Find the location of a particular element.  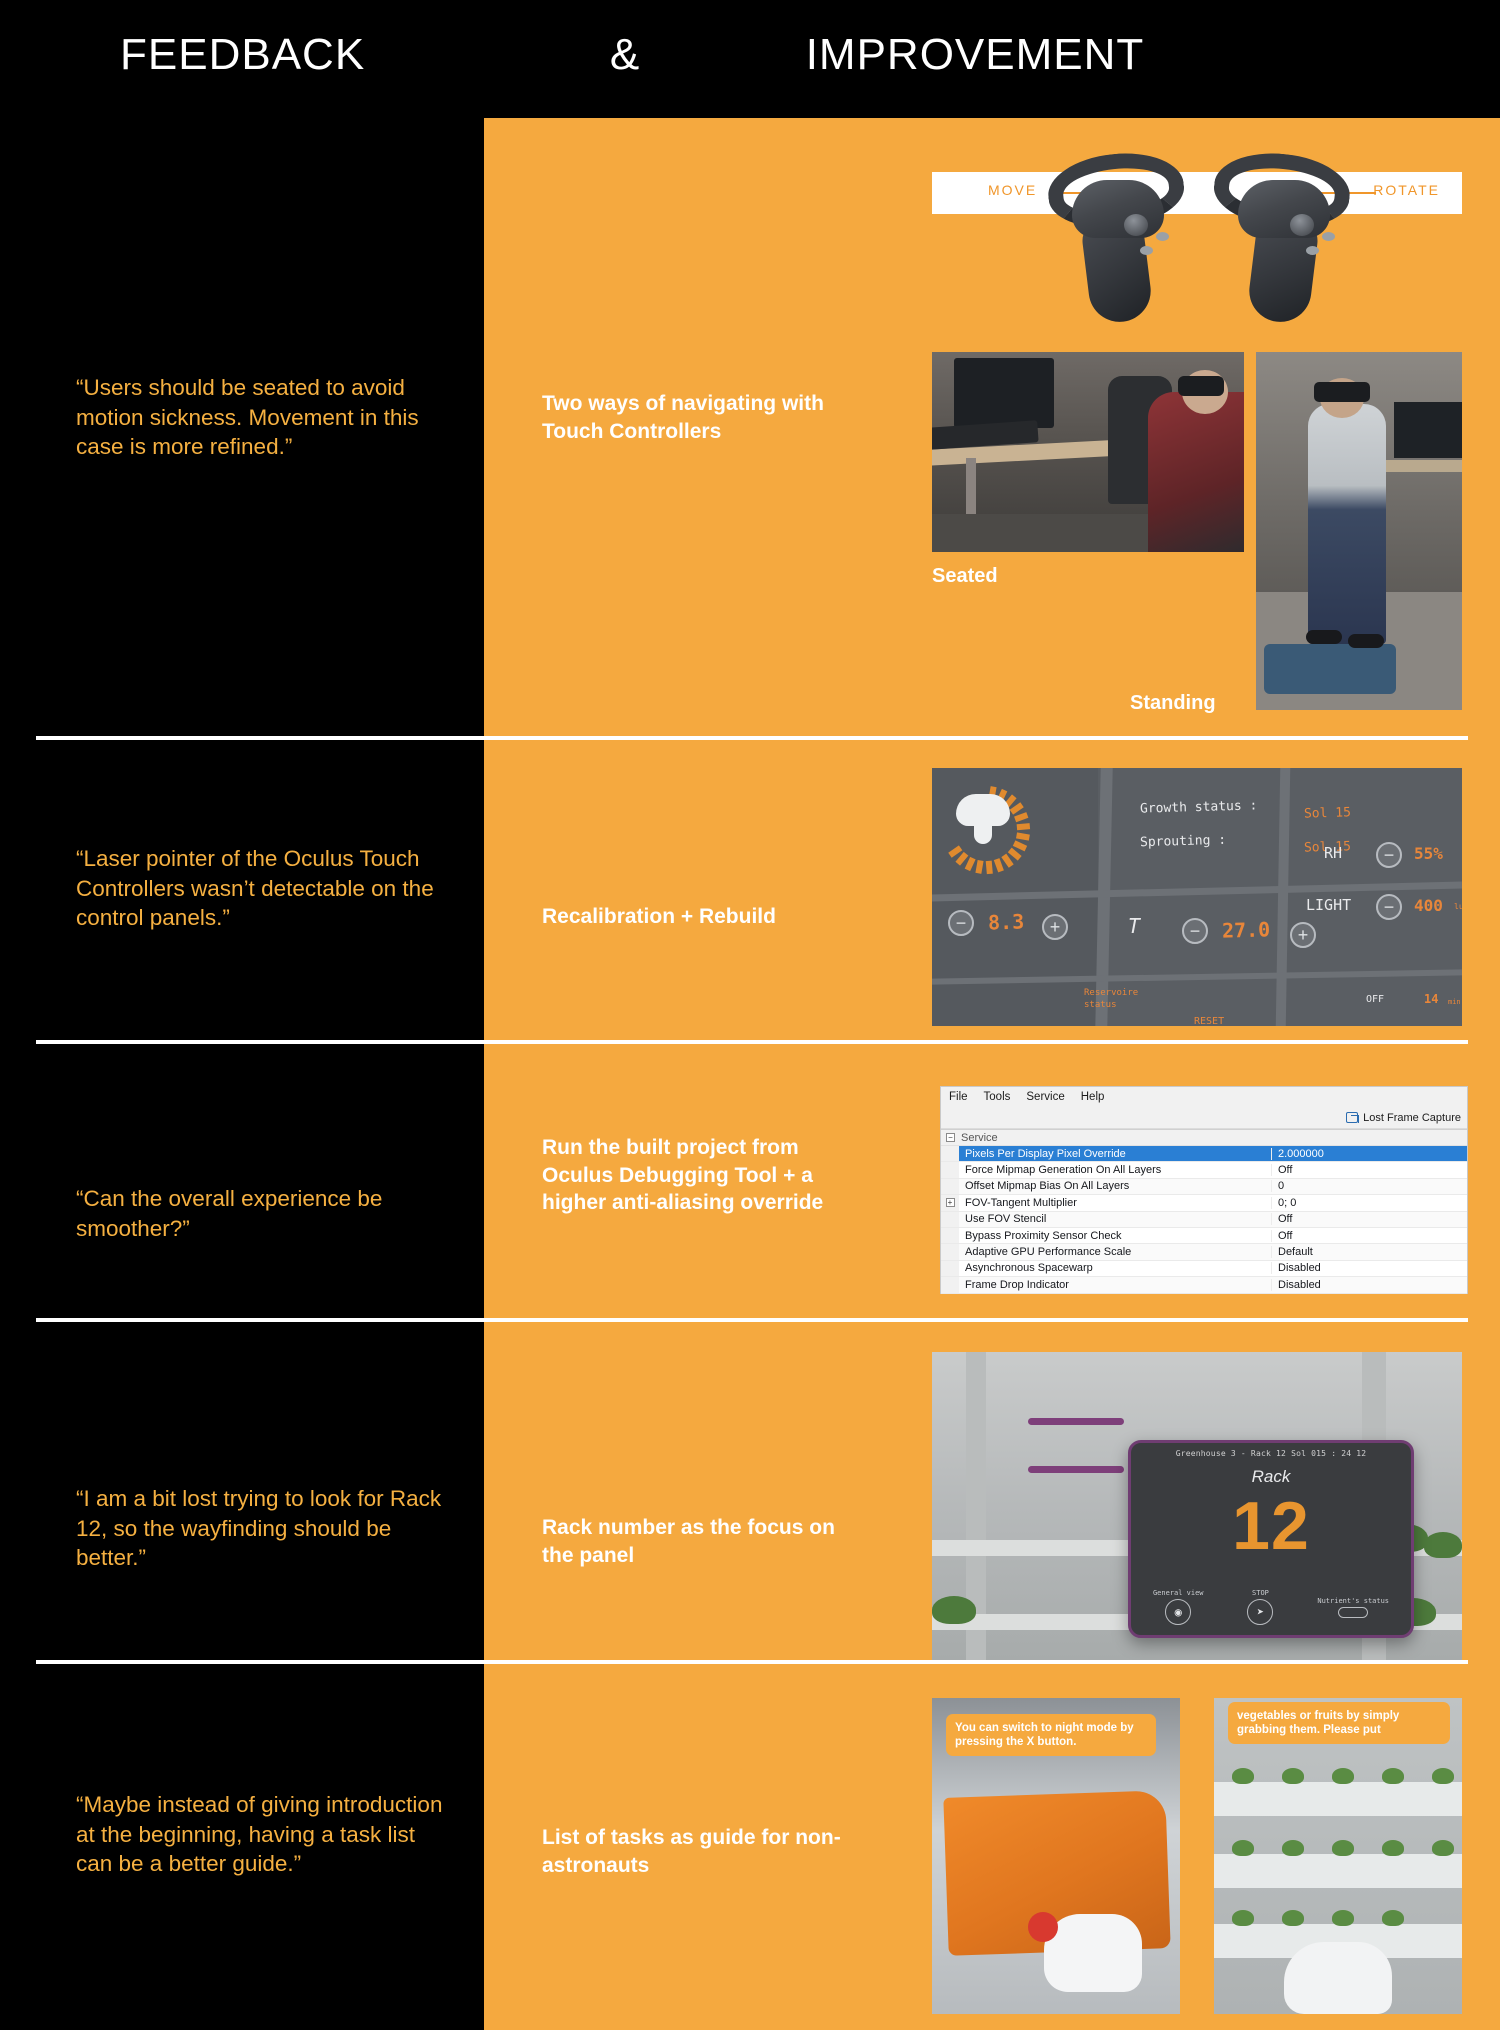

rh-decrease-button: − is located at coordinates (1389, 855).